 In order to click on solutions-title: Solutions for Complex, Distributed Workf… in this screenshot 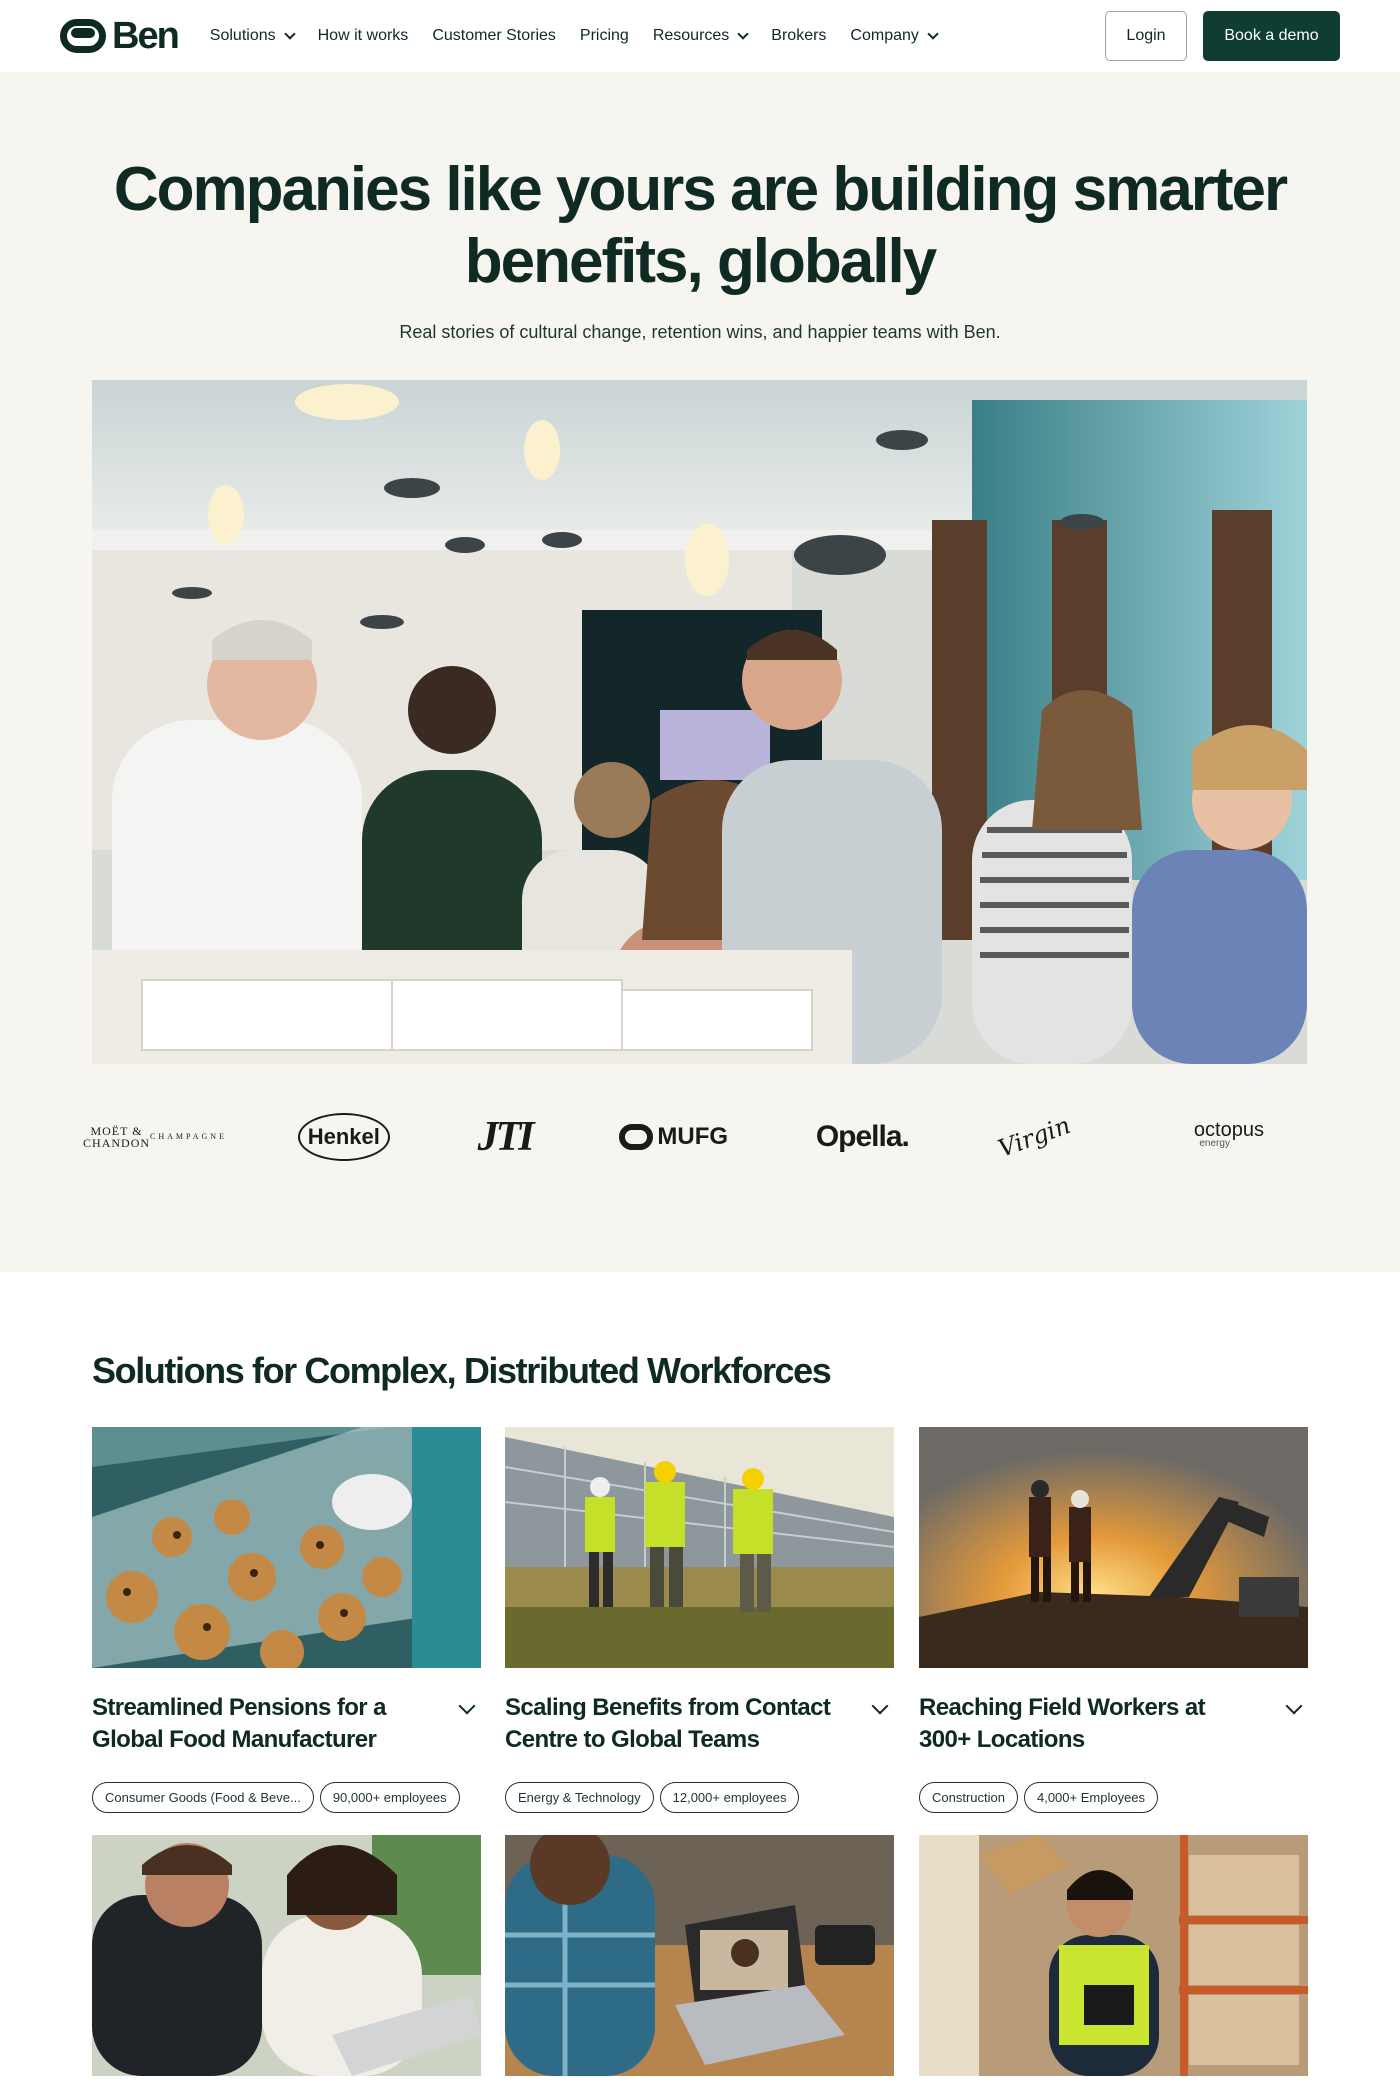, I will do `click(462, 1370)`.